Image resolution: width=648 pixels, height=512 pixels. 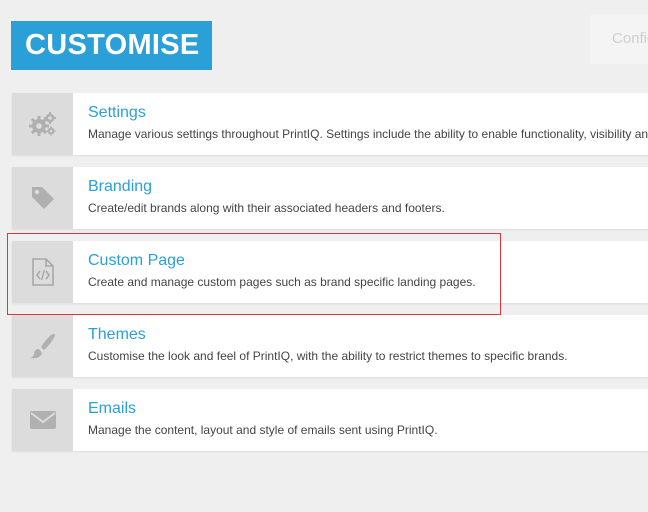 What do you see at coordinates (42, 420) in the screenshot?
I see `envelope-icon` at bounding box center [42, 420].